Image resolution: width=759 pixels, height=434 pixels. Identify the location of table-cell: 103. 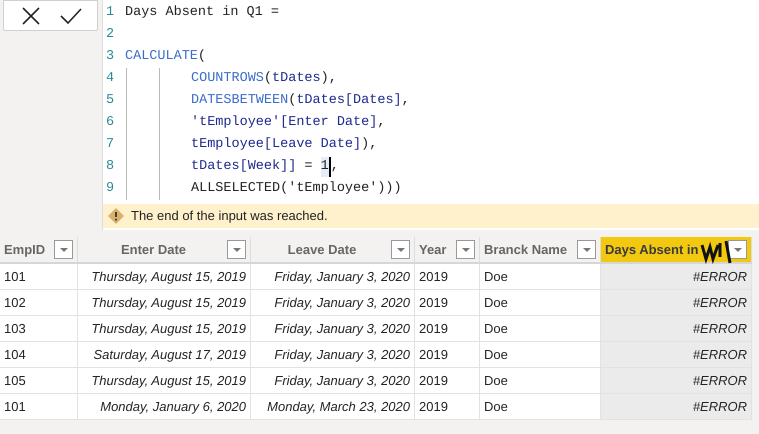
(39, 328).